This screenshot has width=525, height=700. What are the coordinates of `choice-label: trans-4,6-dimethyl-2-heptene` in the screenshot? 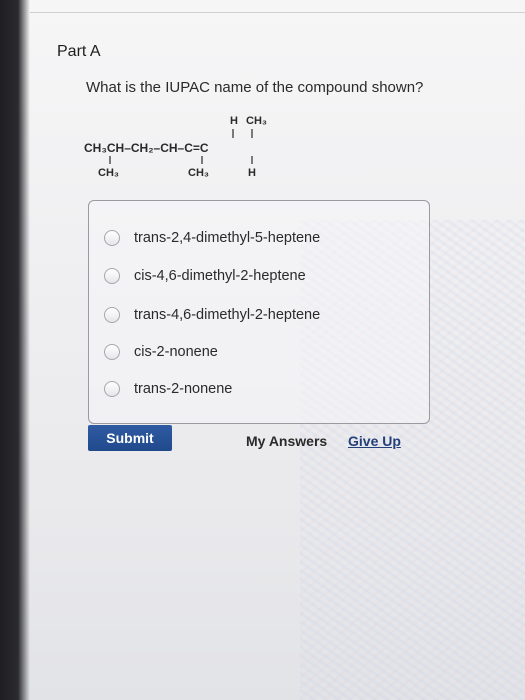 It's located at (227, 315).